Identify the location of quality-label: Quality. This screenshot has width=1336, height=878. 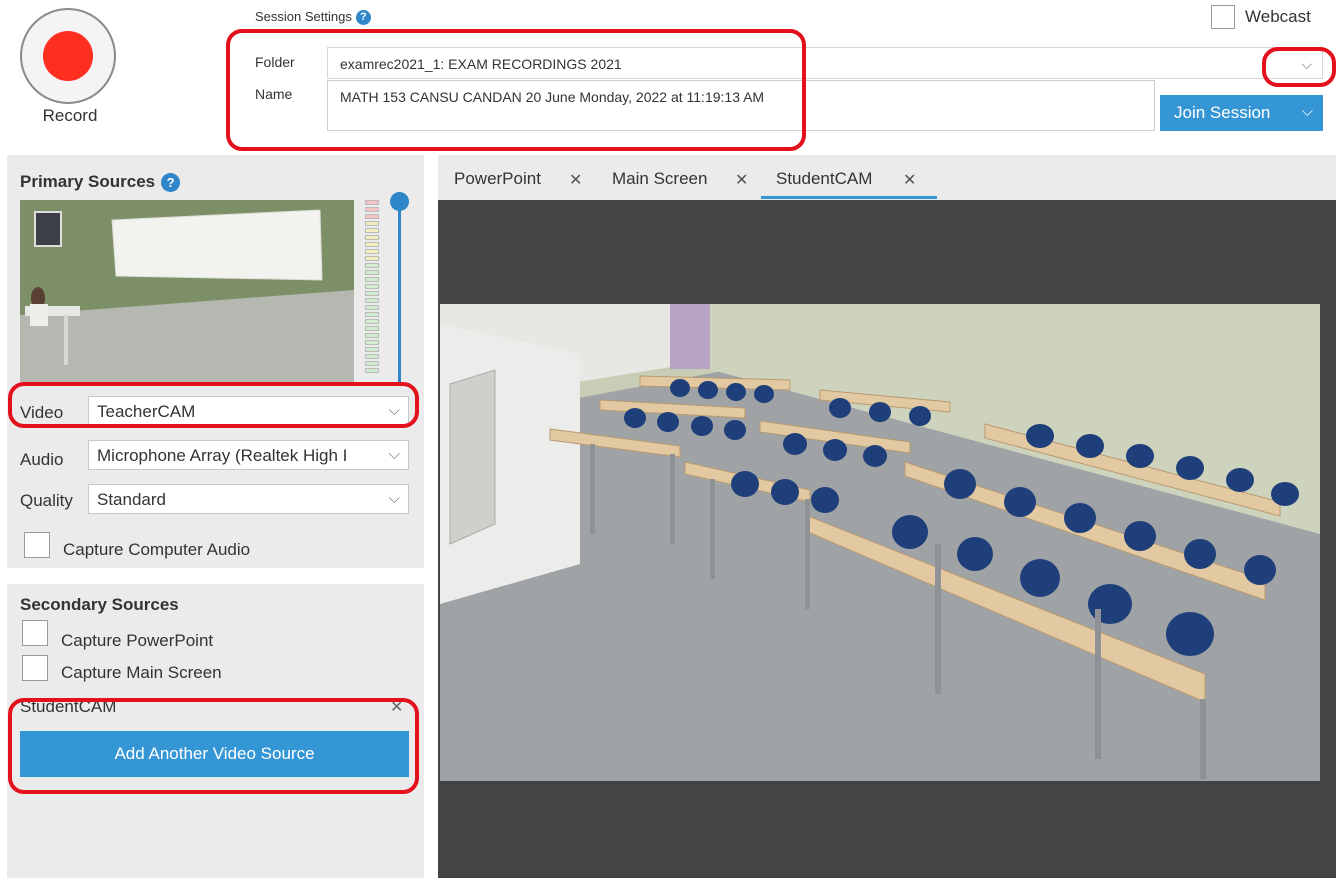
(46, 500).